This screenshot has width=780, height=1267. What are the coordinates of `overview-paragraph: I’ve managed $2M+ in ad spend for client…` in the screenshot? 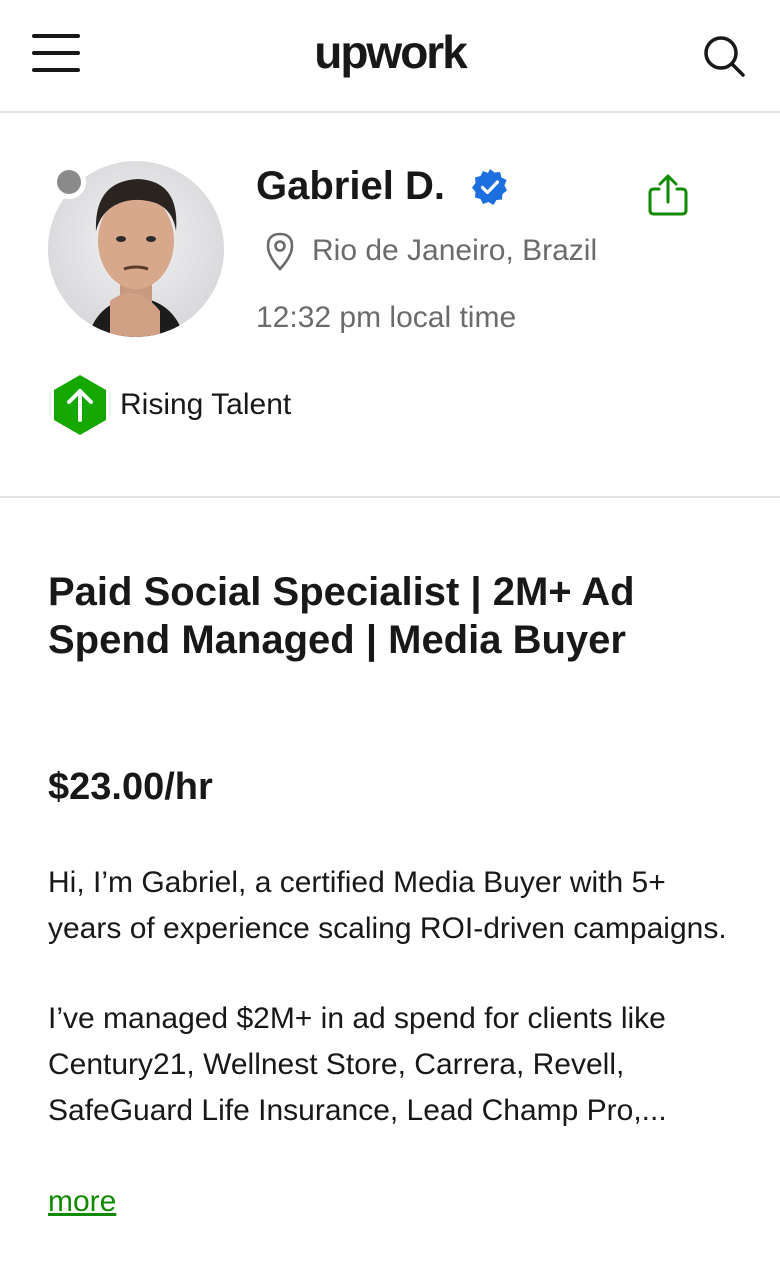 It's located at (357, 1064).